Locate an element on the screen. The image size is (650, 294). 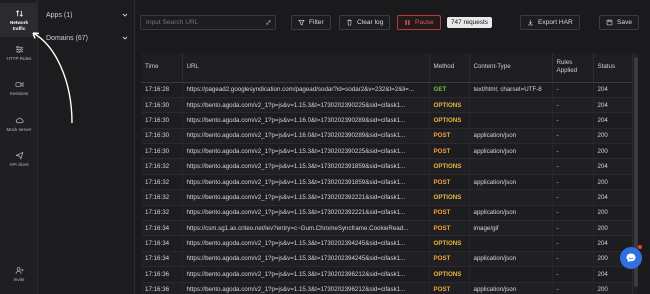
column-header-content-type: Content-Type is located at coordinates (511, 68).